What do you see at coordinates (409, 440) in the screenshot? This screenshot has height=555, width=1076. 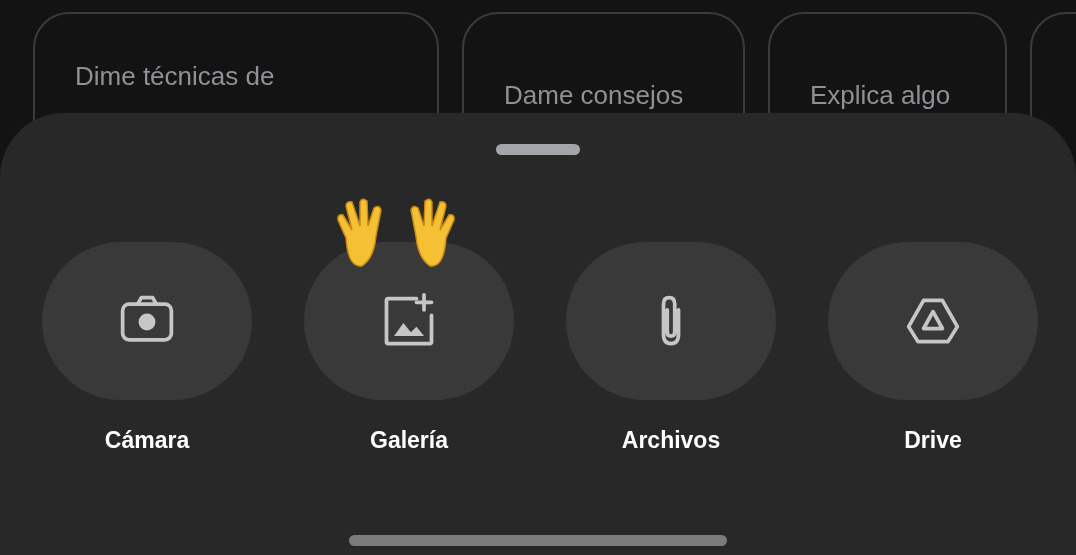 I see `option-label: Galería` at bounding box center [409, 440].